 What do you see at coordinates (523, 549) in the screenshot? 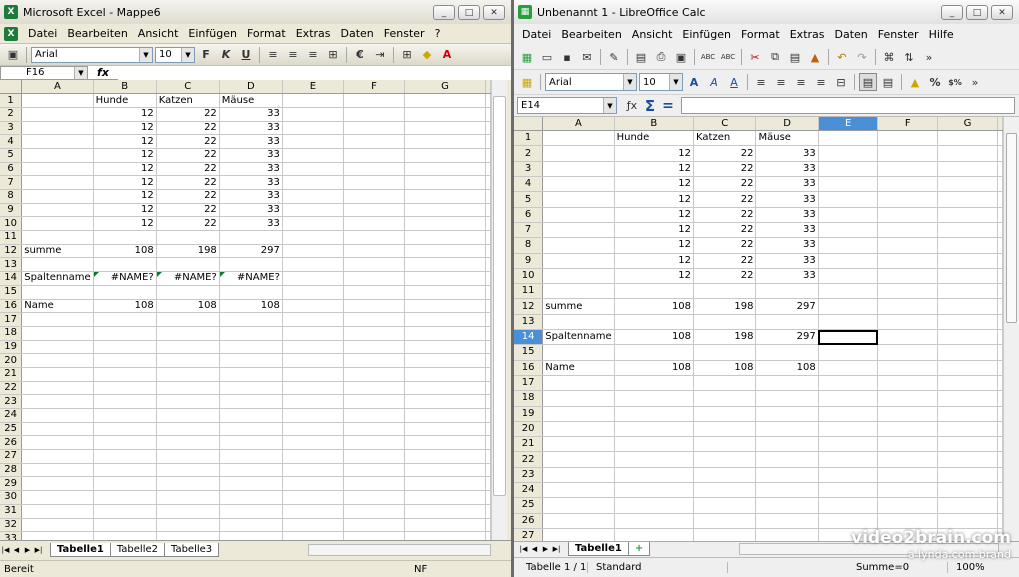
I see `first-sheet-icon: |◀` at bounding box center [523, 549].